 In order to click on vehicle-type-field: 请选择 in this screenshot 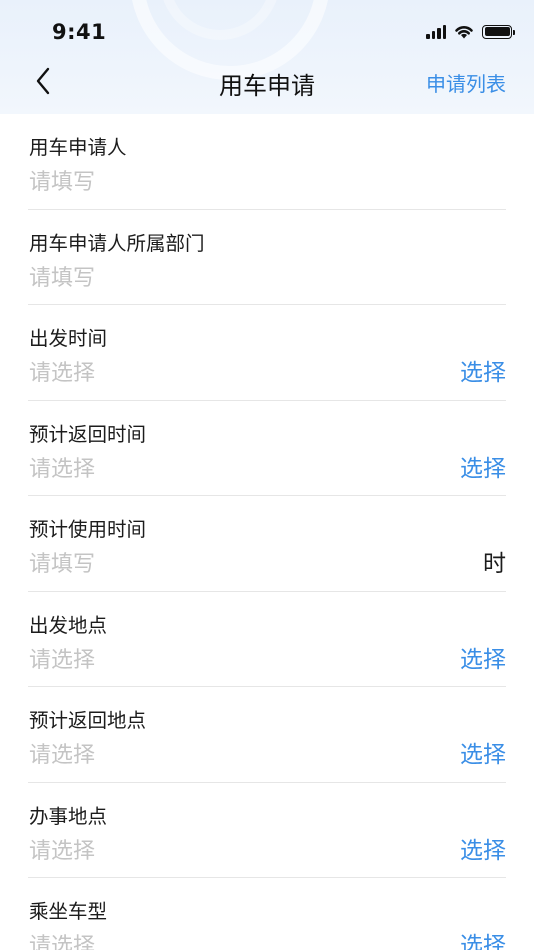, I will do `click(62, 939)`.